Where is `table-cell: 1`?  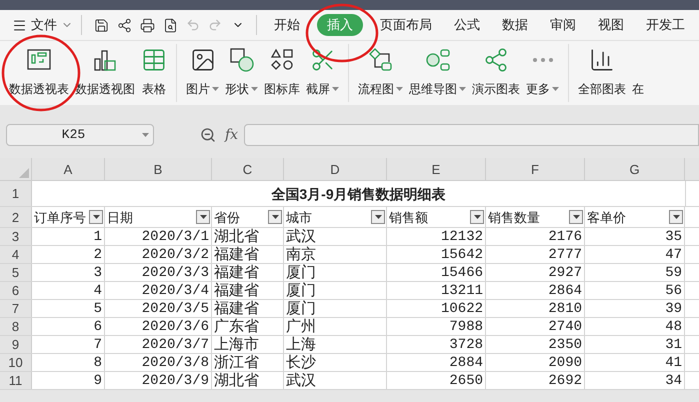 table-cell: 1 is located at coordinates (68, 236).